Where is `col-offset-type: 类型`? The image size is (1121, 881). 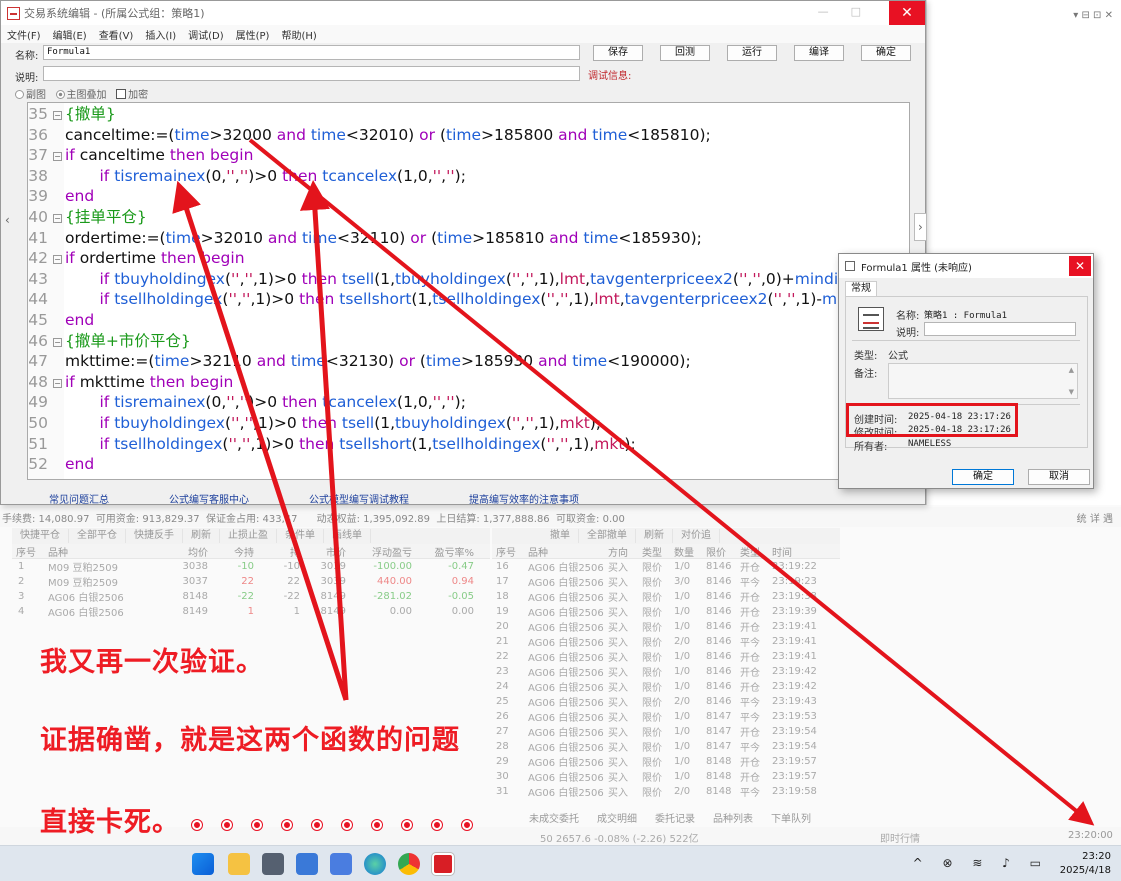
col-offset-type: 类型 is located at coordinates (756, 551).